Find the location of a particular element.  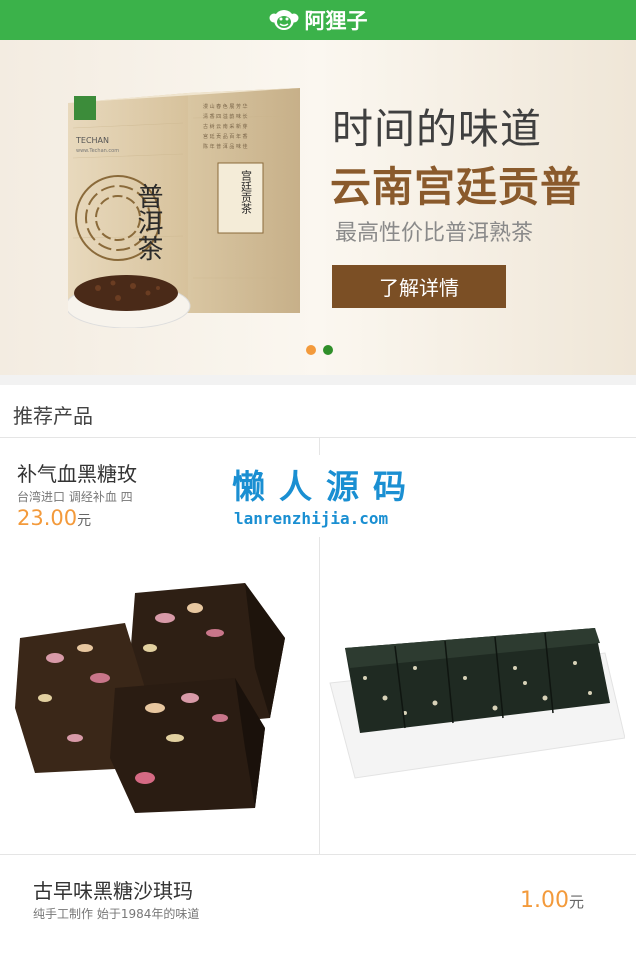

brand-text: TECHAN is located at coordinates (92, 140).